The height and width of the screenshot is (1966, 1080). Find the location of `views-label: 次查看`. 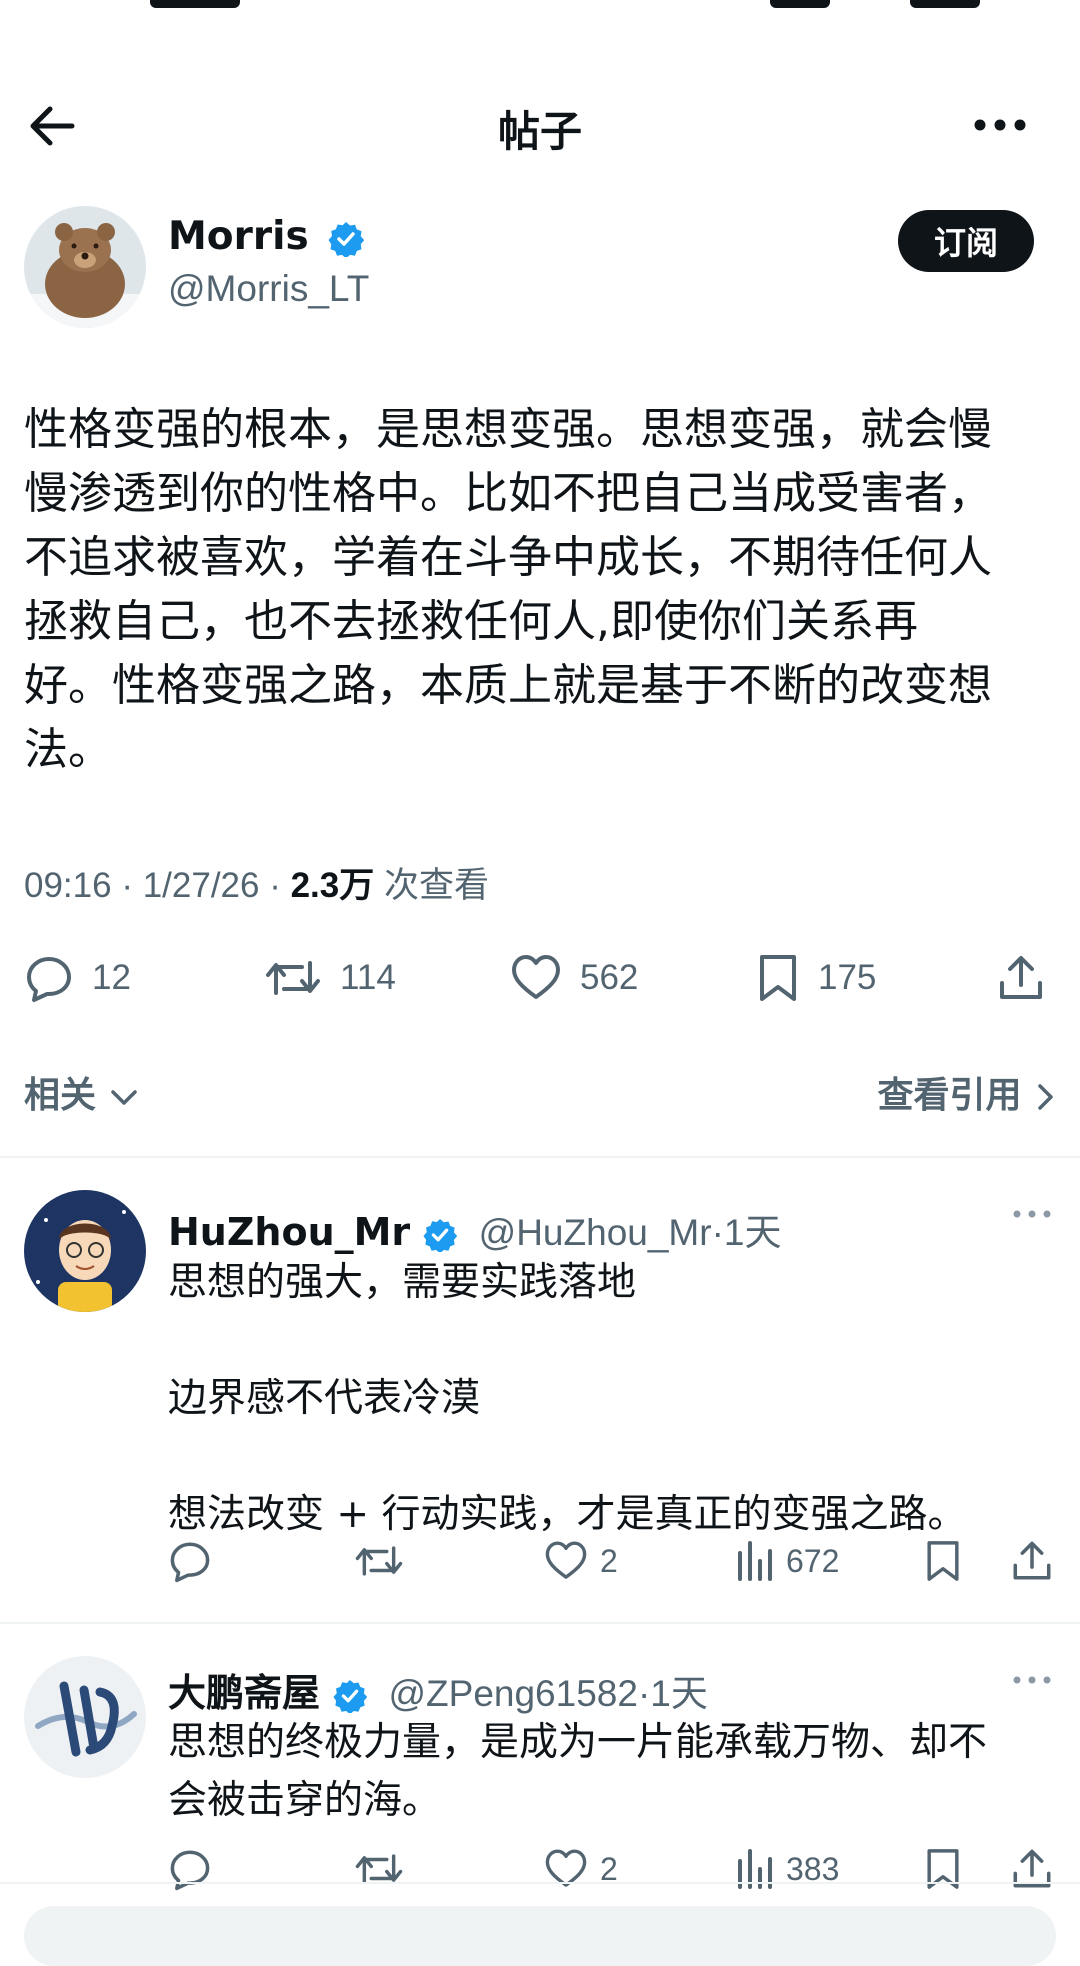

views-label: 次查看 is located at coordinates (436, 885).